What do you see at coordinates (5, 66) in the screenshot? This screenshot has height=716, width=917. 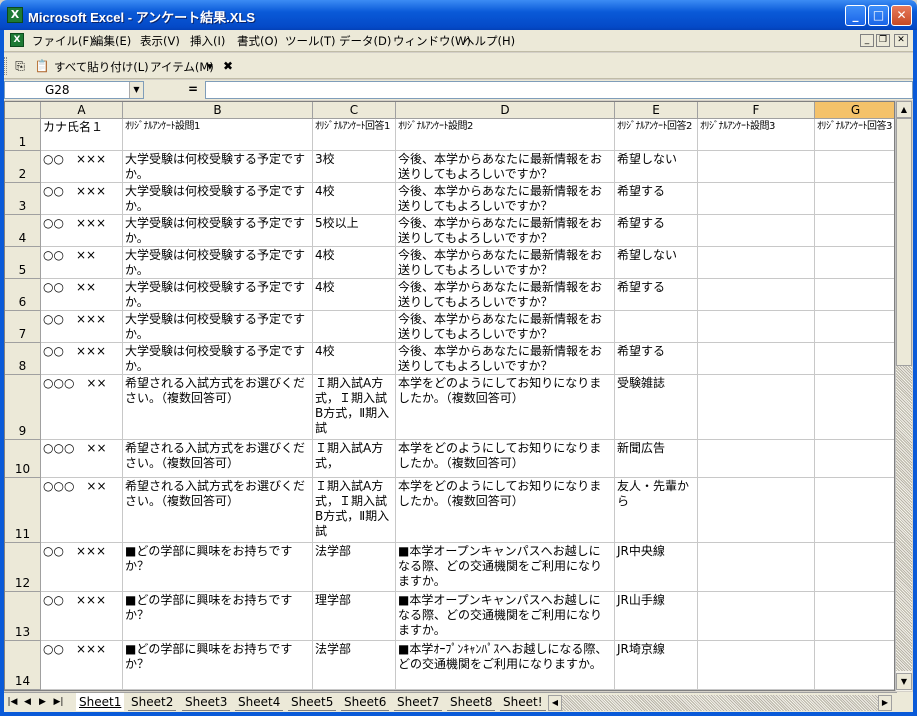 I see `toolbar-grip` at bounding box center [5, 66].